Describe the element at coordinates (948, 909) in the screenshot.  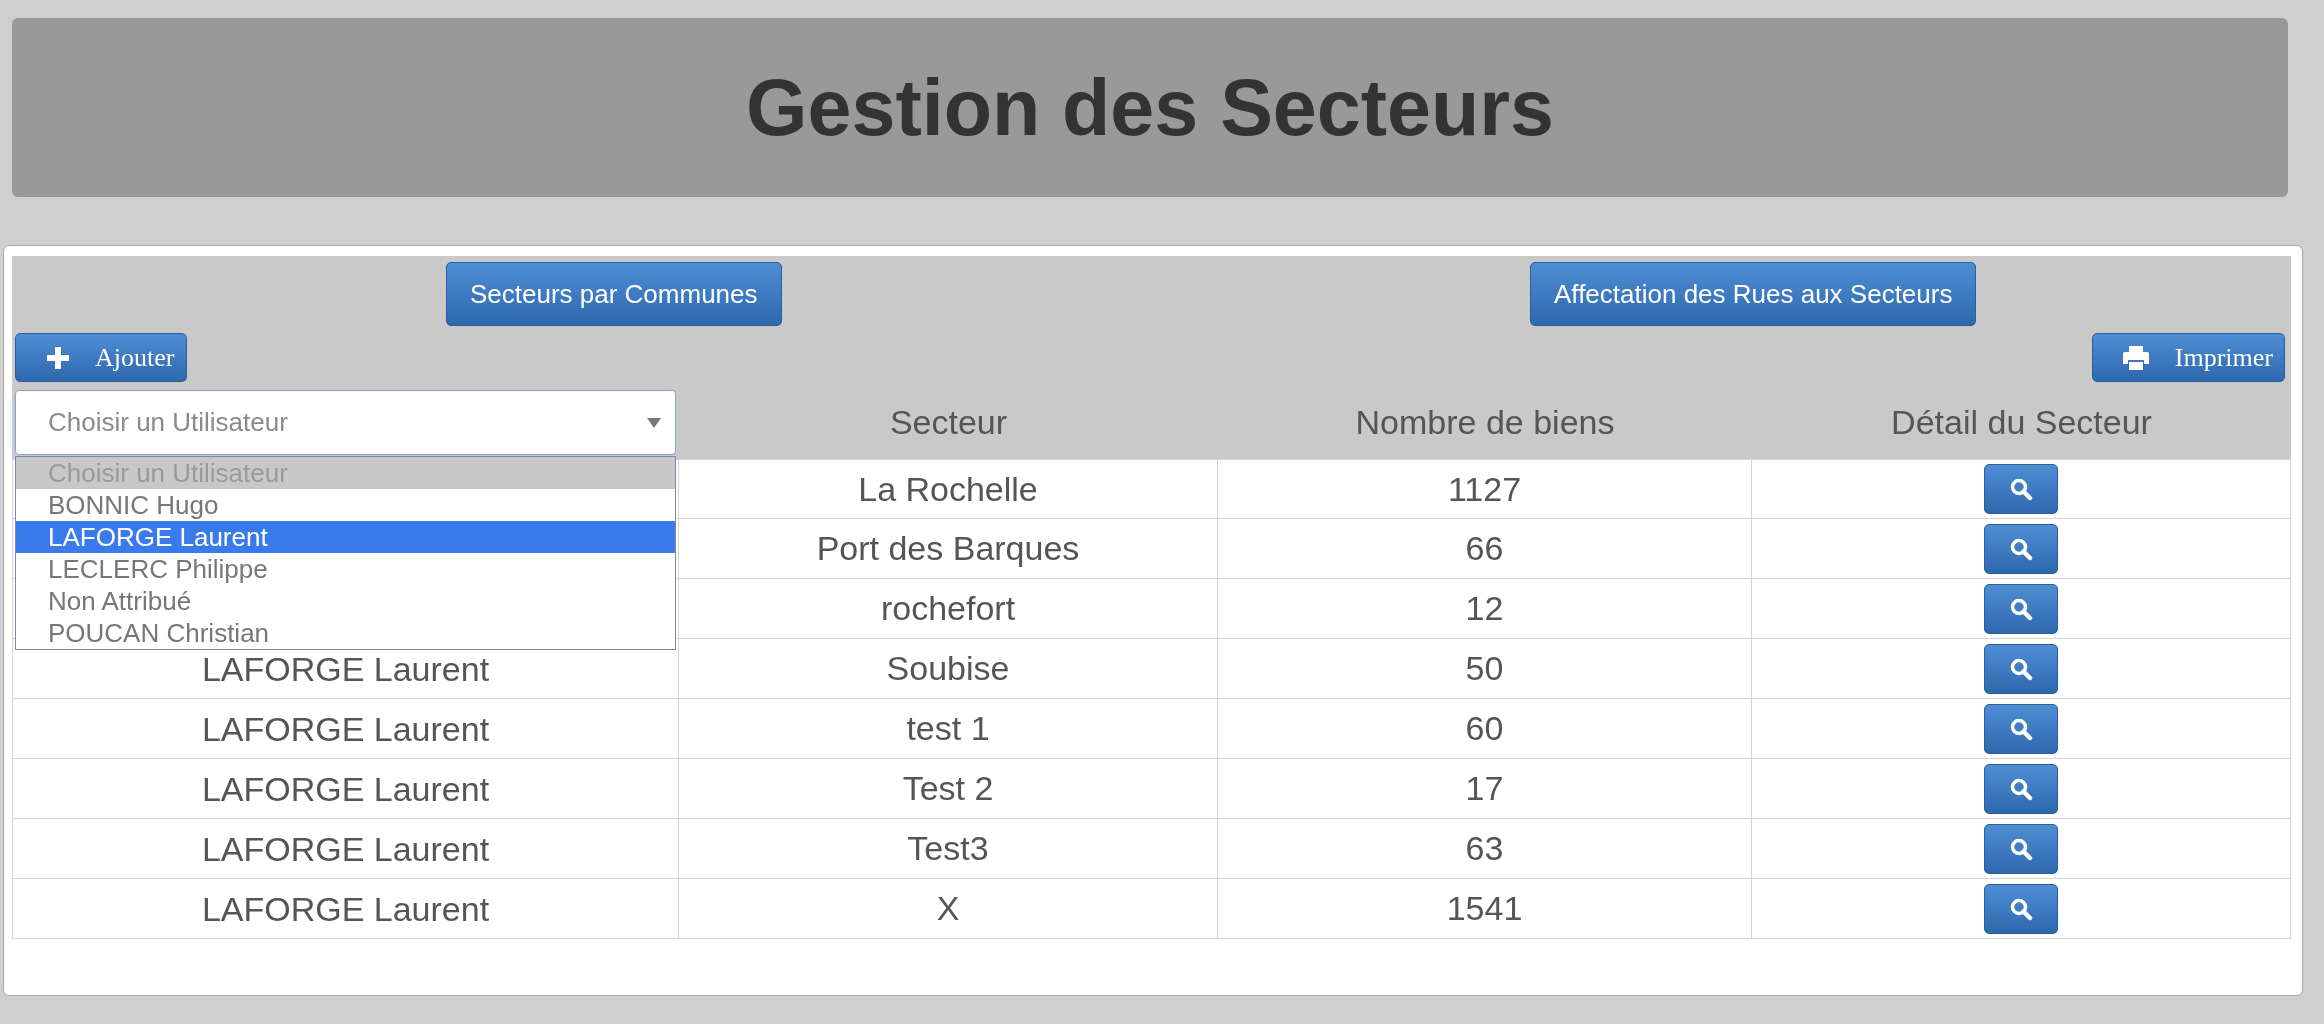
I see `table-cell: X` at that location.